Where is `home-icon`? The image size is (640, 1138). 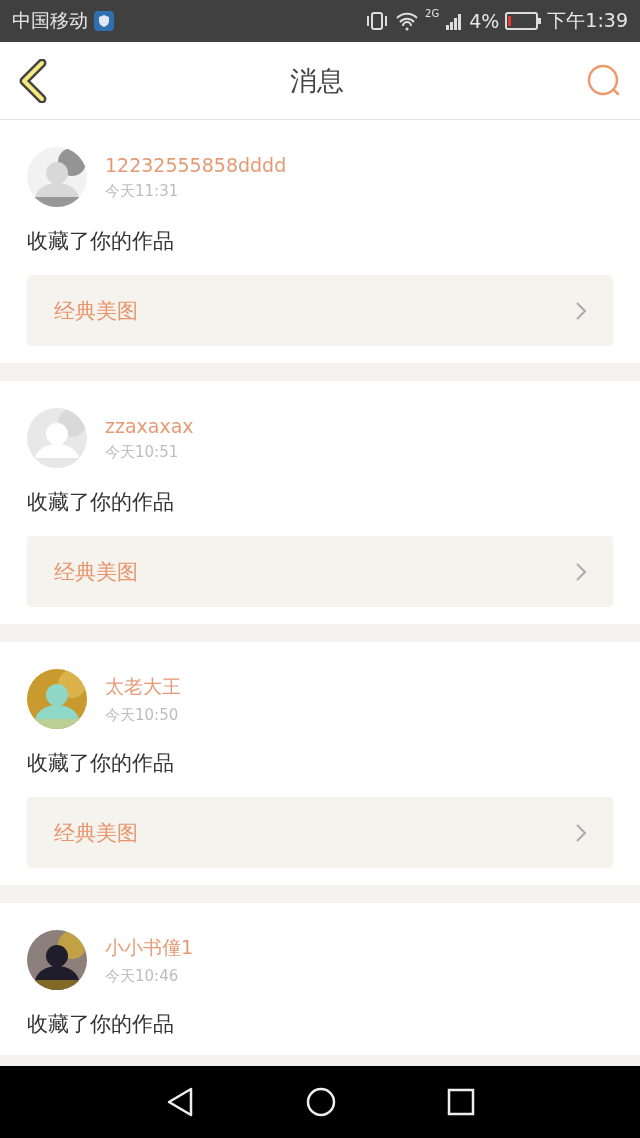 home-icon is located at coordinates (321, 1102).